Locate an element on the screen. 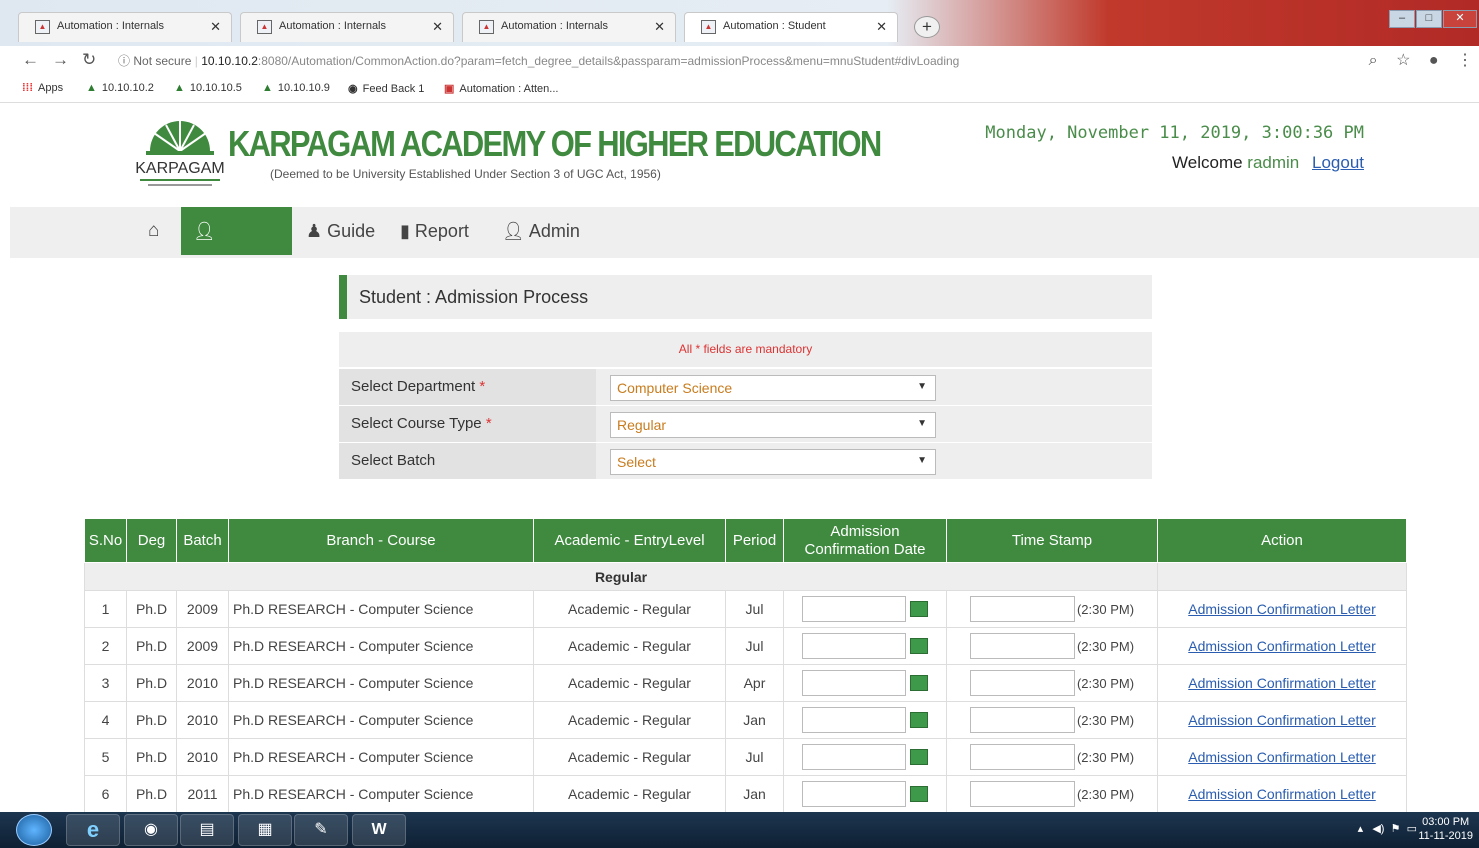 This screenshot has height=848, width=1479. bookmark-favicon-icon: ▲ is located at coordinates (179, 88).